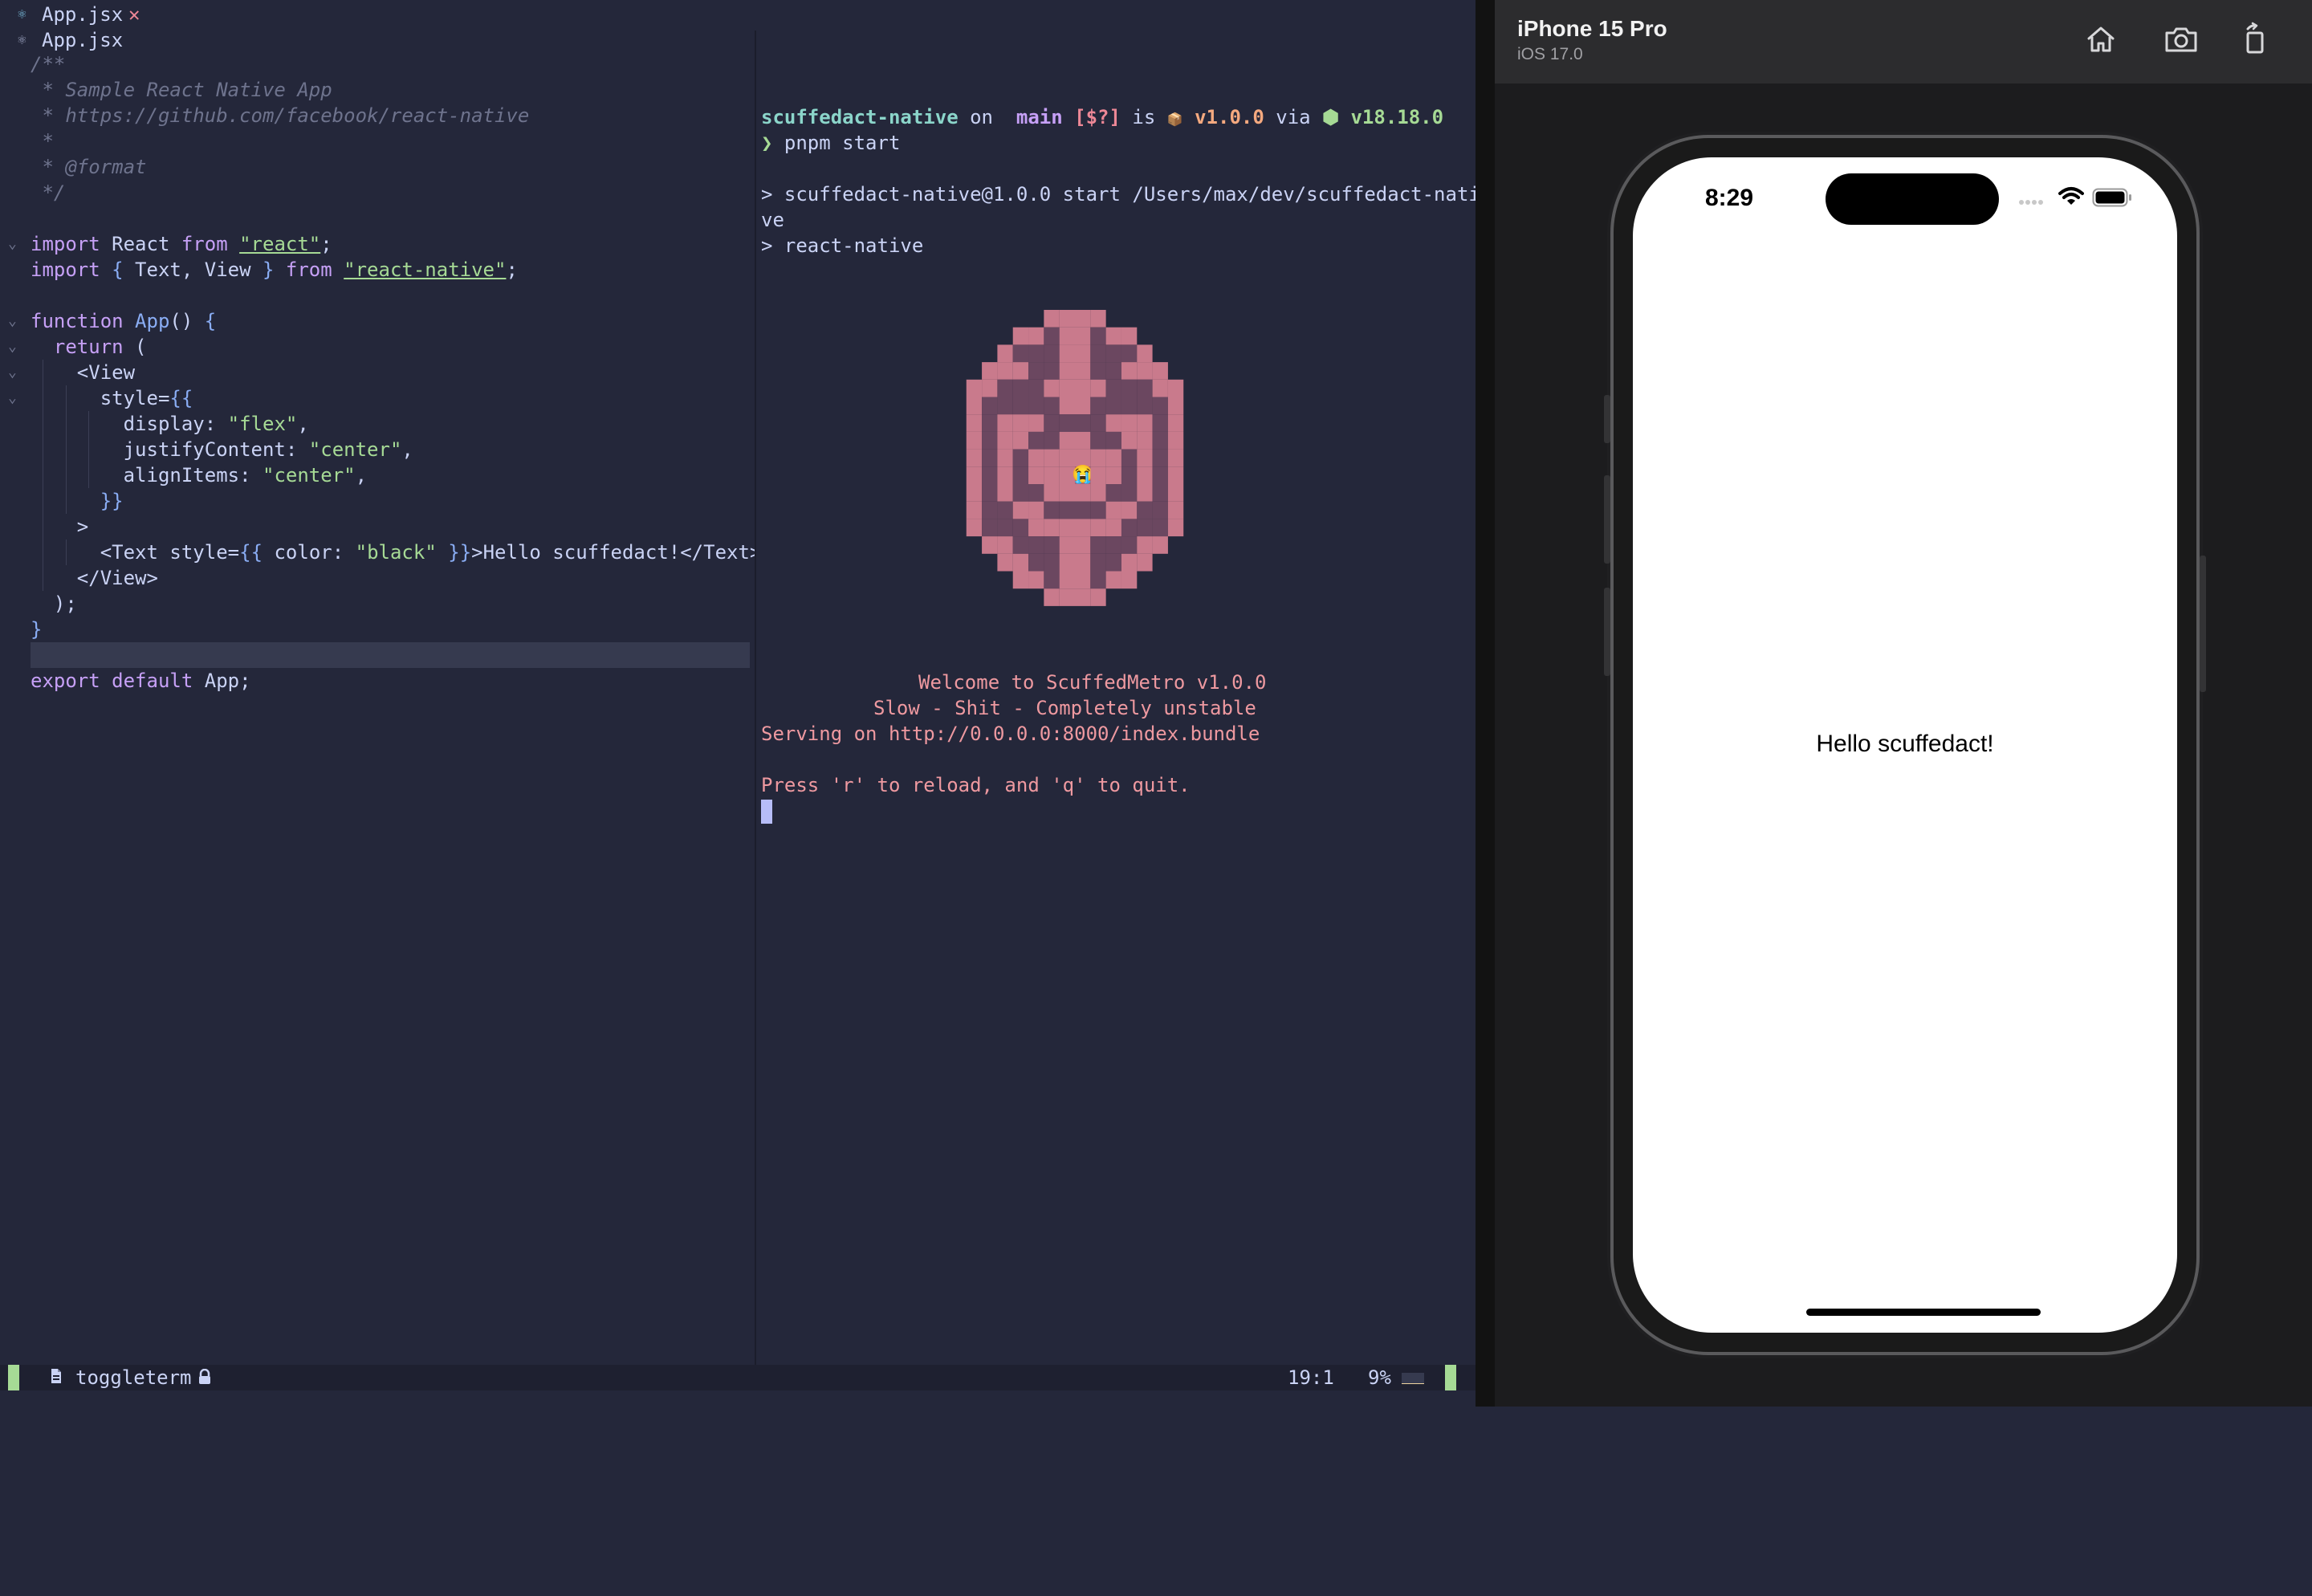 This screenshot has width=2312, height=1596. What do you see at coordinates (2181, 40) in the screenshot?
I see `screenshot-icon` at bounding box center [2181, 40].